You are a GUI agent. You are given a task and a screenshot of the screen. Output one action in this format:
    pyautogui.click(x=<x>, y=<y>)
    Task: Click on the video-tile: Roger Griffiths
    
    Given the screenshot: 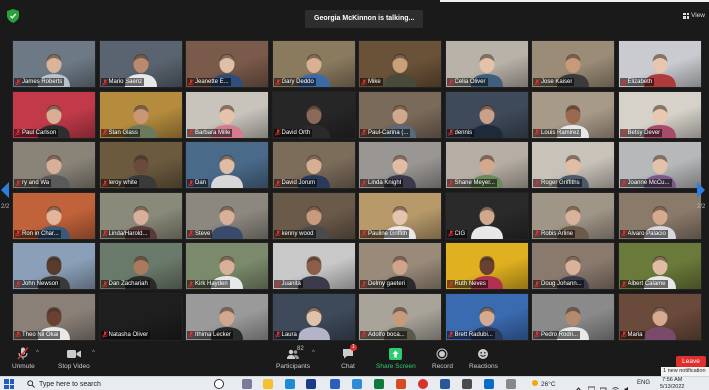 What is the action you would take?
    pyautogui.click(x=573, y=165)
    